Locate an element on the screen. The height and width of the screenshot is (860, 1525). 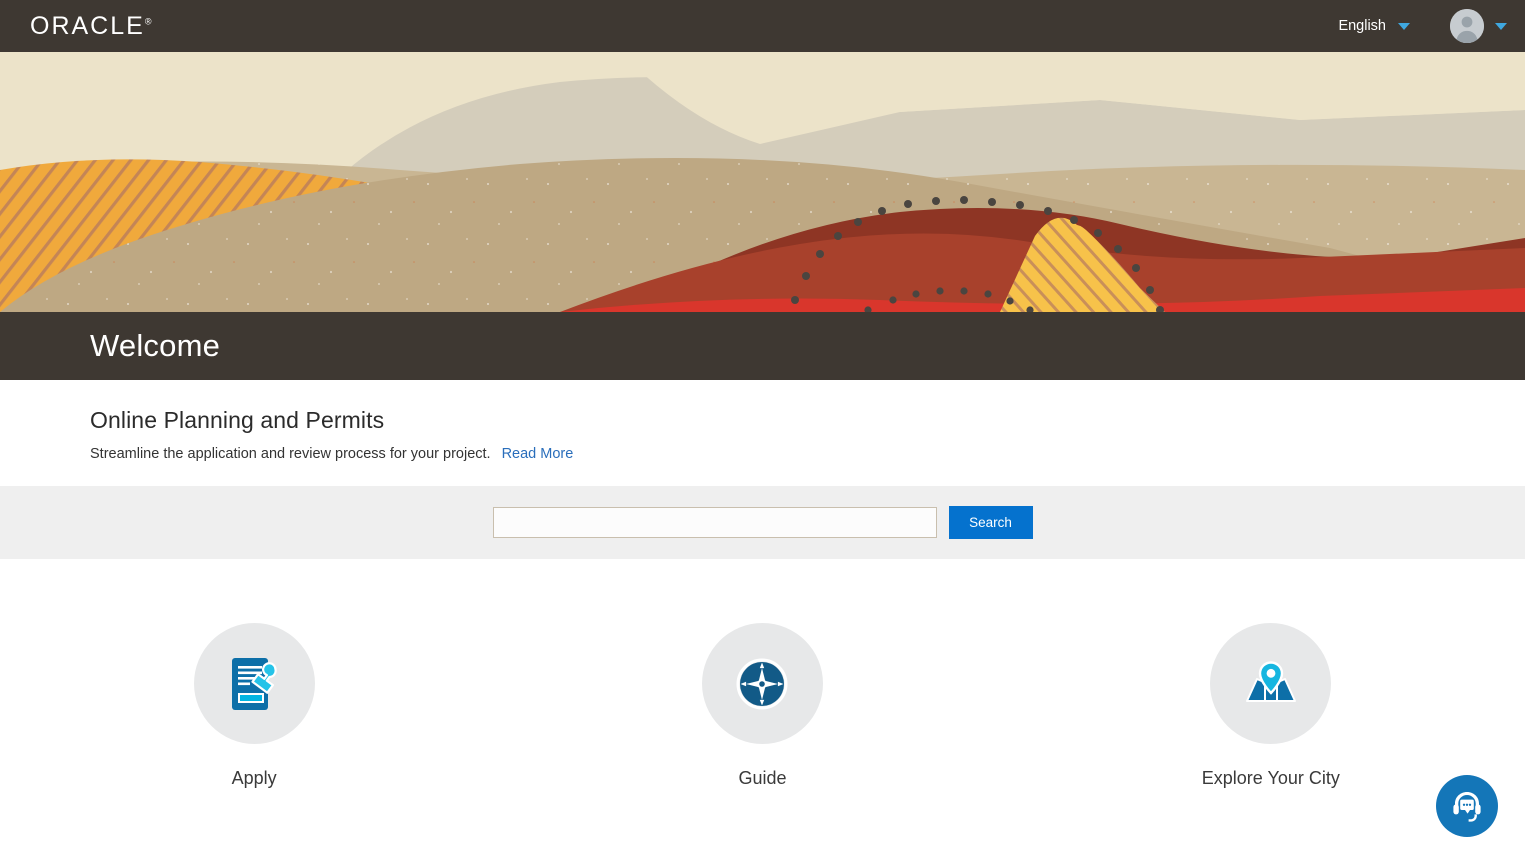
intro-heading: Online Planning and Permits is located at coordinates (237, 420).